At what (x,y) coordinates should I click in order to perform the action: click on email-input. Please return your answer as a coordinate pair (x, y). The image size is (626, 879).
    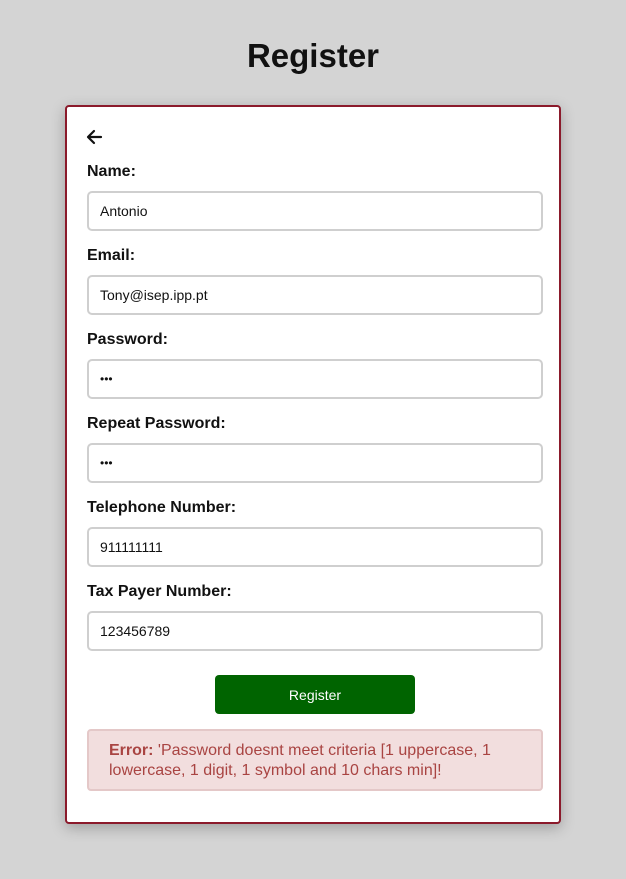
    Looking at the image, I should click on (315, 295).